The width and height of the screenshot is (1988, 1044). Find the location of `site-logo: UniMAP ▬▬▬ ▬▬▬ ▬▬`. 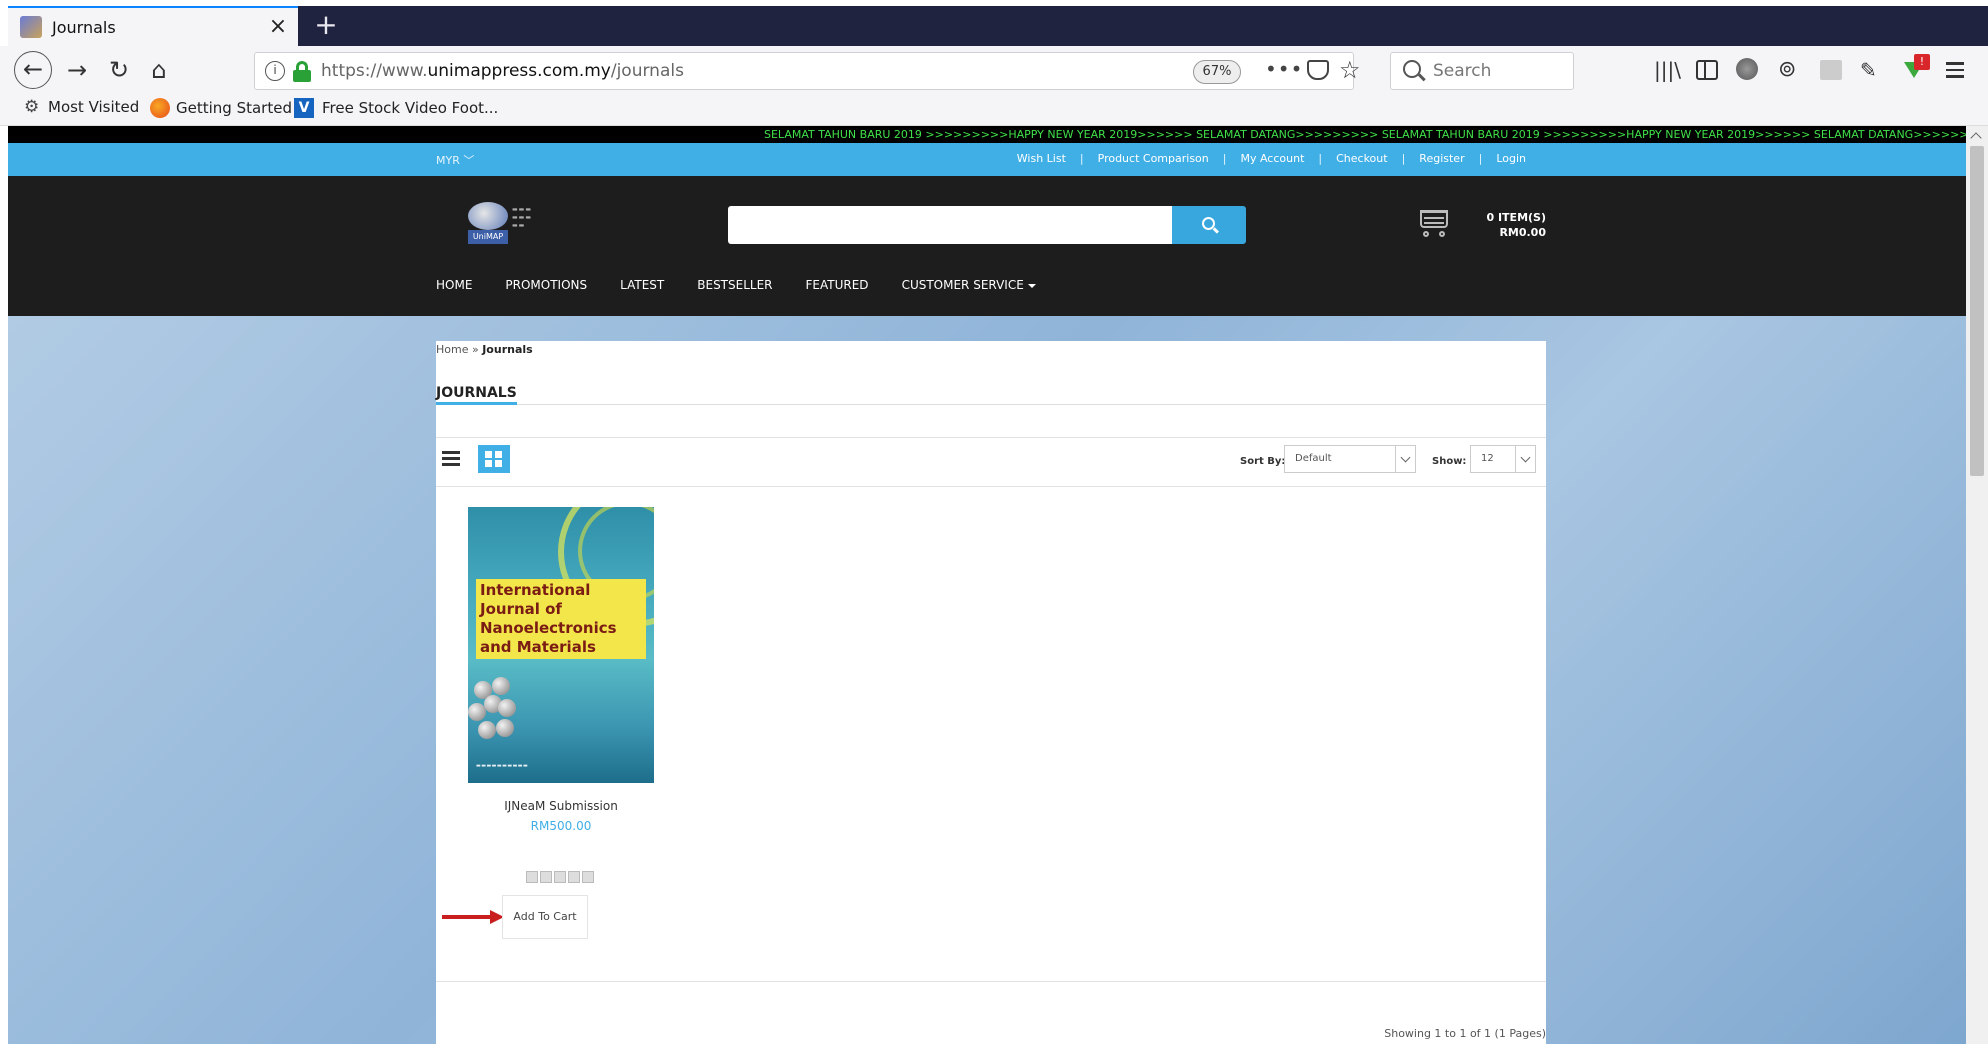

site-logo: UniMAP ▬▬▬ ▬▬▬ ▬▬ is located at coordinates (523, 227).